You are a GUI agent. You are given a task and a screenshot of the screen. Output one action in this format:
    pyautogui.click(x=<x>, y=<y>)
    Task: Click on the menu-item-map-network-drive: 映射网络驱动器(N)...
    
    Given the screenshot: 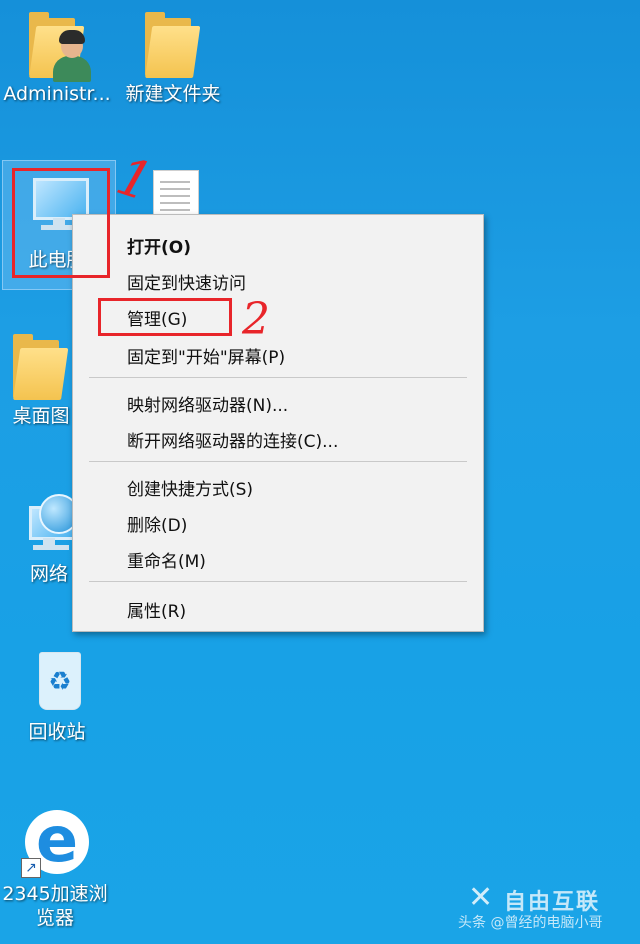 What is the action you would take?
    pyautogui.click(x=207, y=403)
    